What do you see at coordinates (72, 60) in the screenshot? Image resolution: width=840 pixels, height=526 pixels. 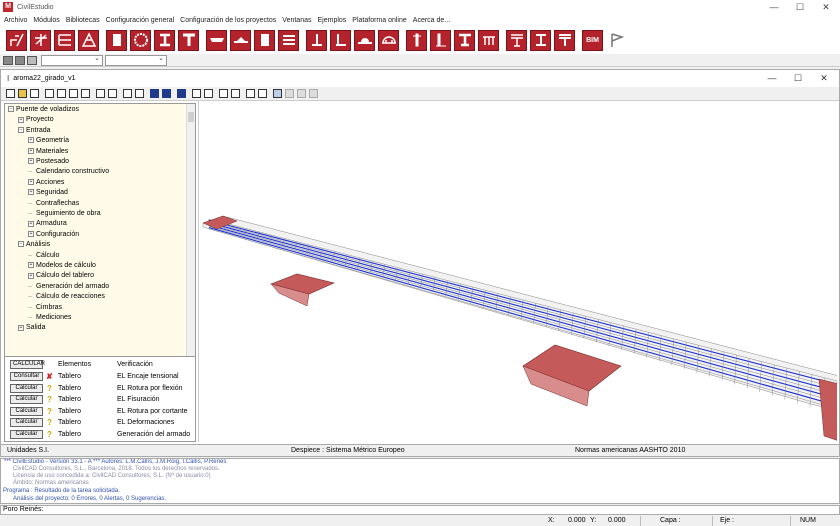 I see `layer-select: ⌄` at bounding box center [72, 60].